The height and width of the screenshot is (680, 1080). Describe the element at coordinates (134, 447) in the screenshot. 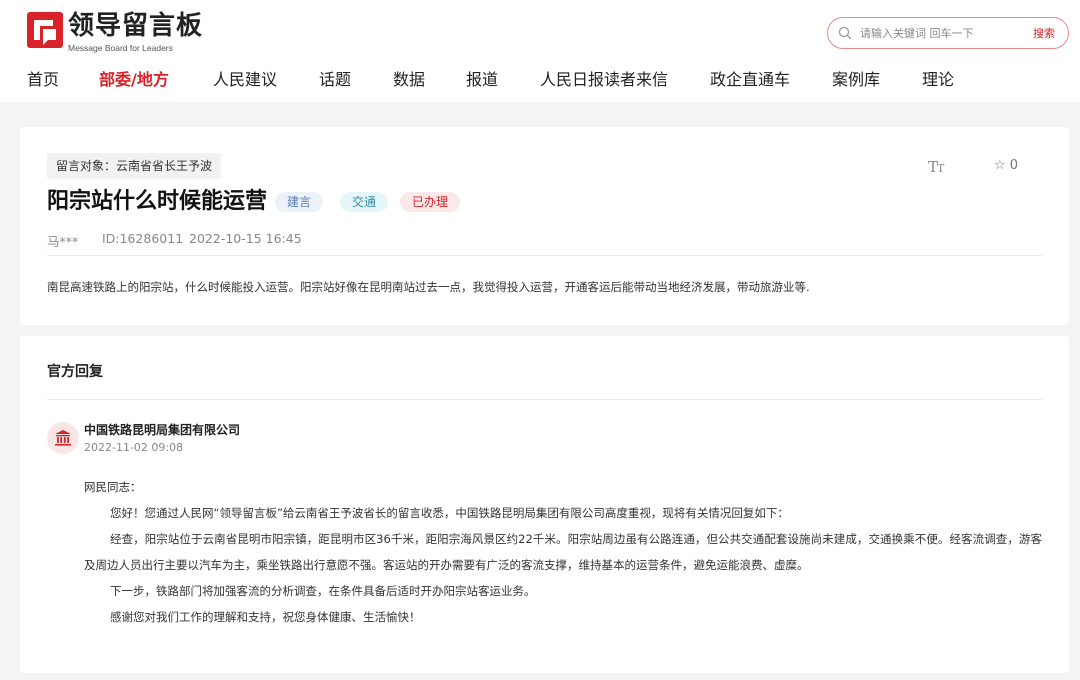

I see `reply-date: 2022-11-02 09:08` at that location.